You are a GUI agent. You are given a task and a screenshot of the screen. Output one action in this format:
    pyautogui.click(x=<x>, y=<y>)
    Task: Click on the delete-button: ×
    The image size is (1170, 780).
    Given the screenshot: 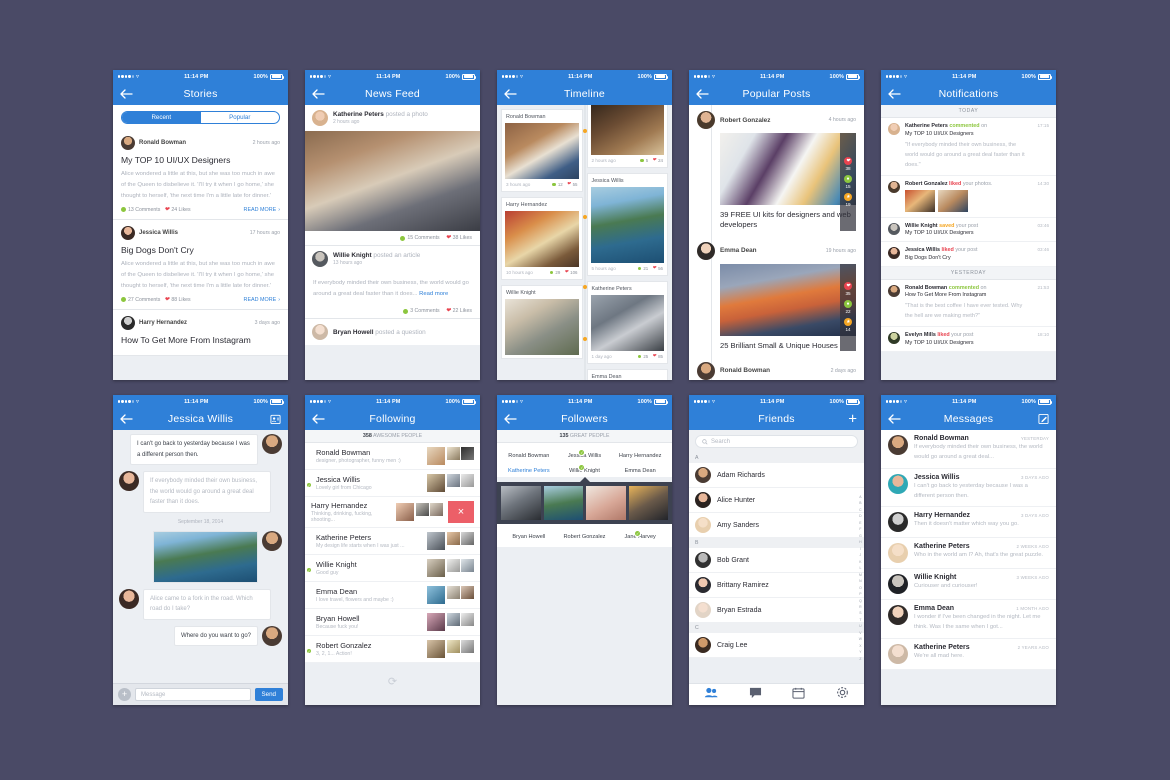 What is the action you would take?
    pyautogui.click(x=461, y=512)
    